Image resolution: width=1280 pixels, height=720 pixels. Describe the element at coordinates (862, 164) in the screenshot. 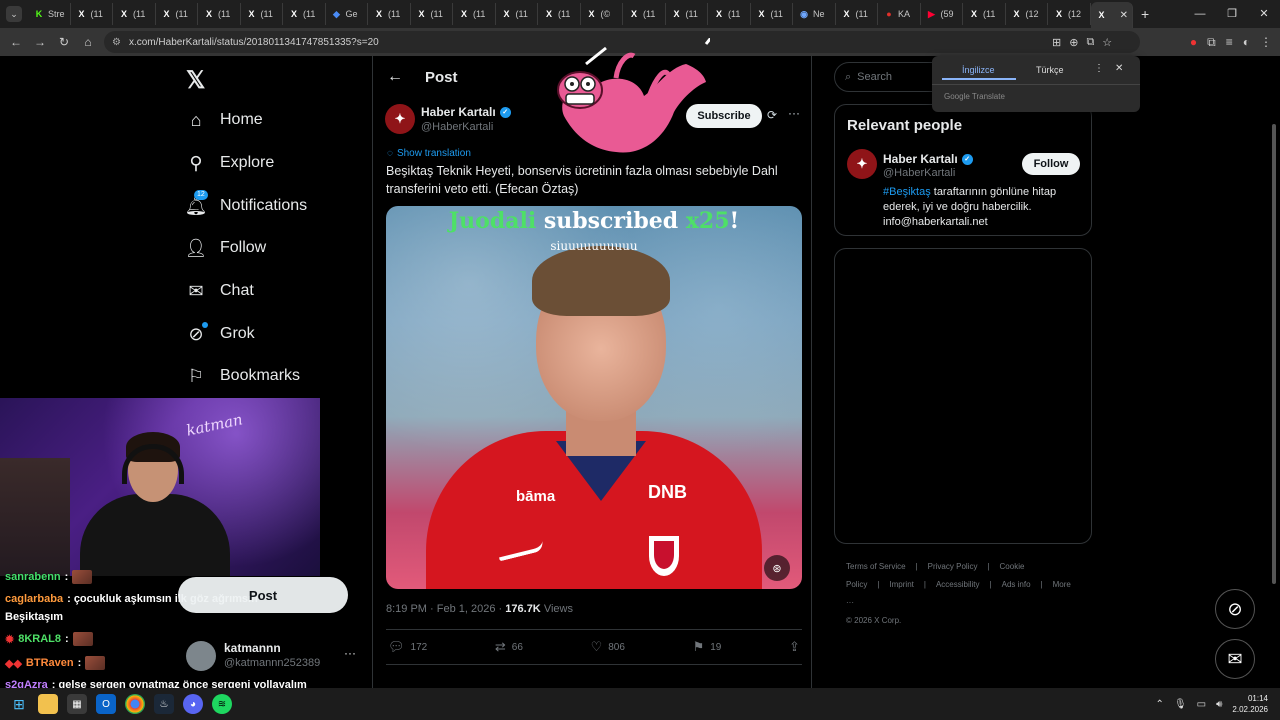

I see `relevant-avatar: ✦` at that location.